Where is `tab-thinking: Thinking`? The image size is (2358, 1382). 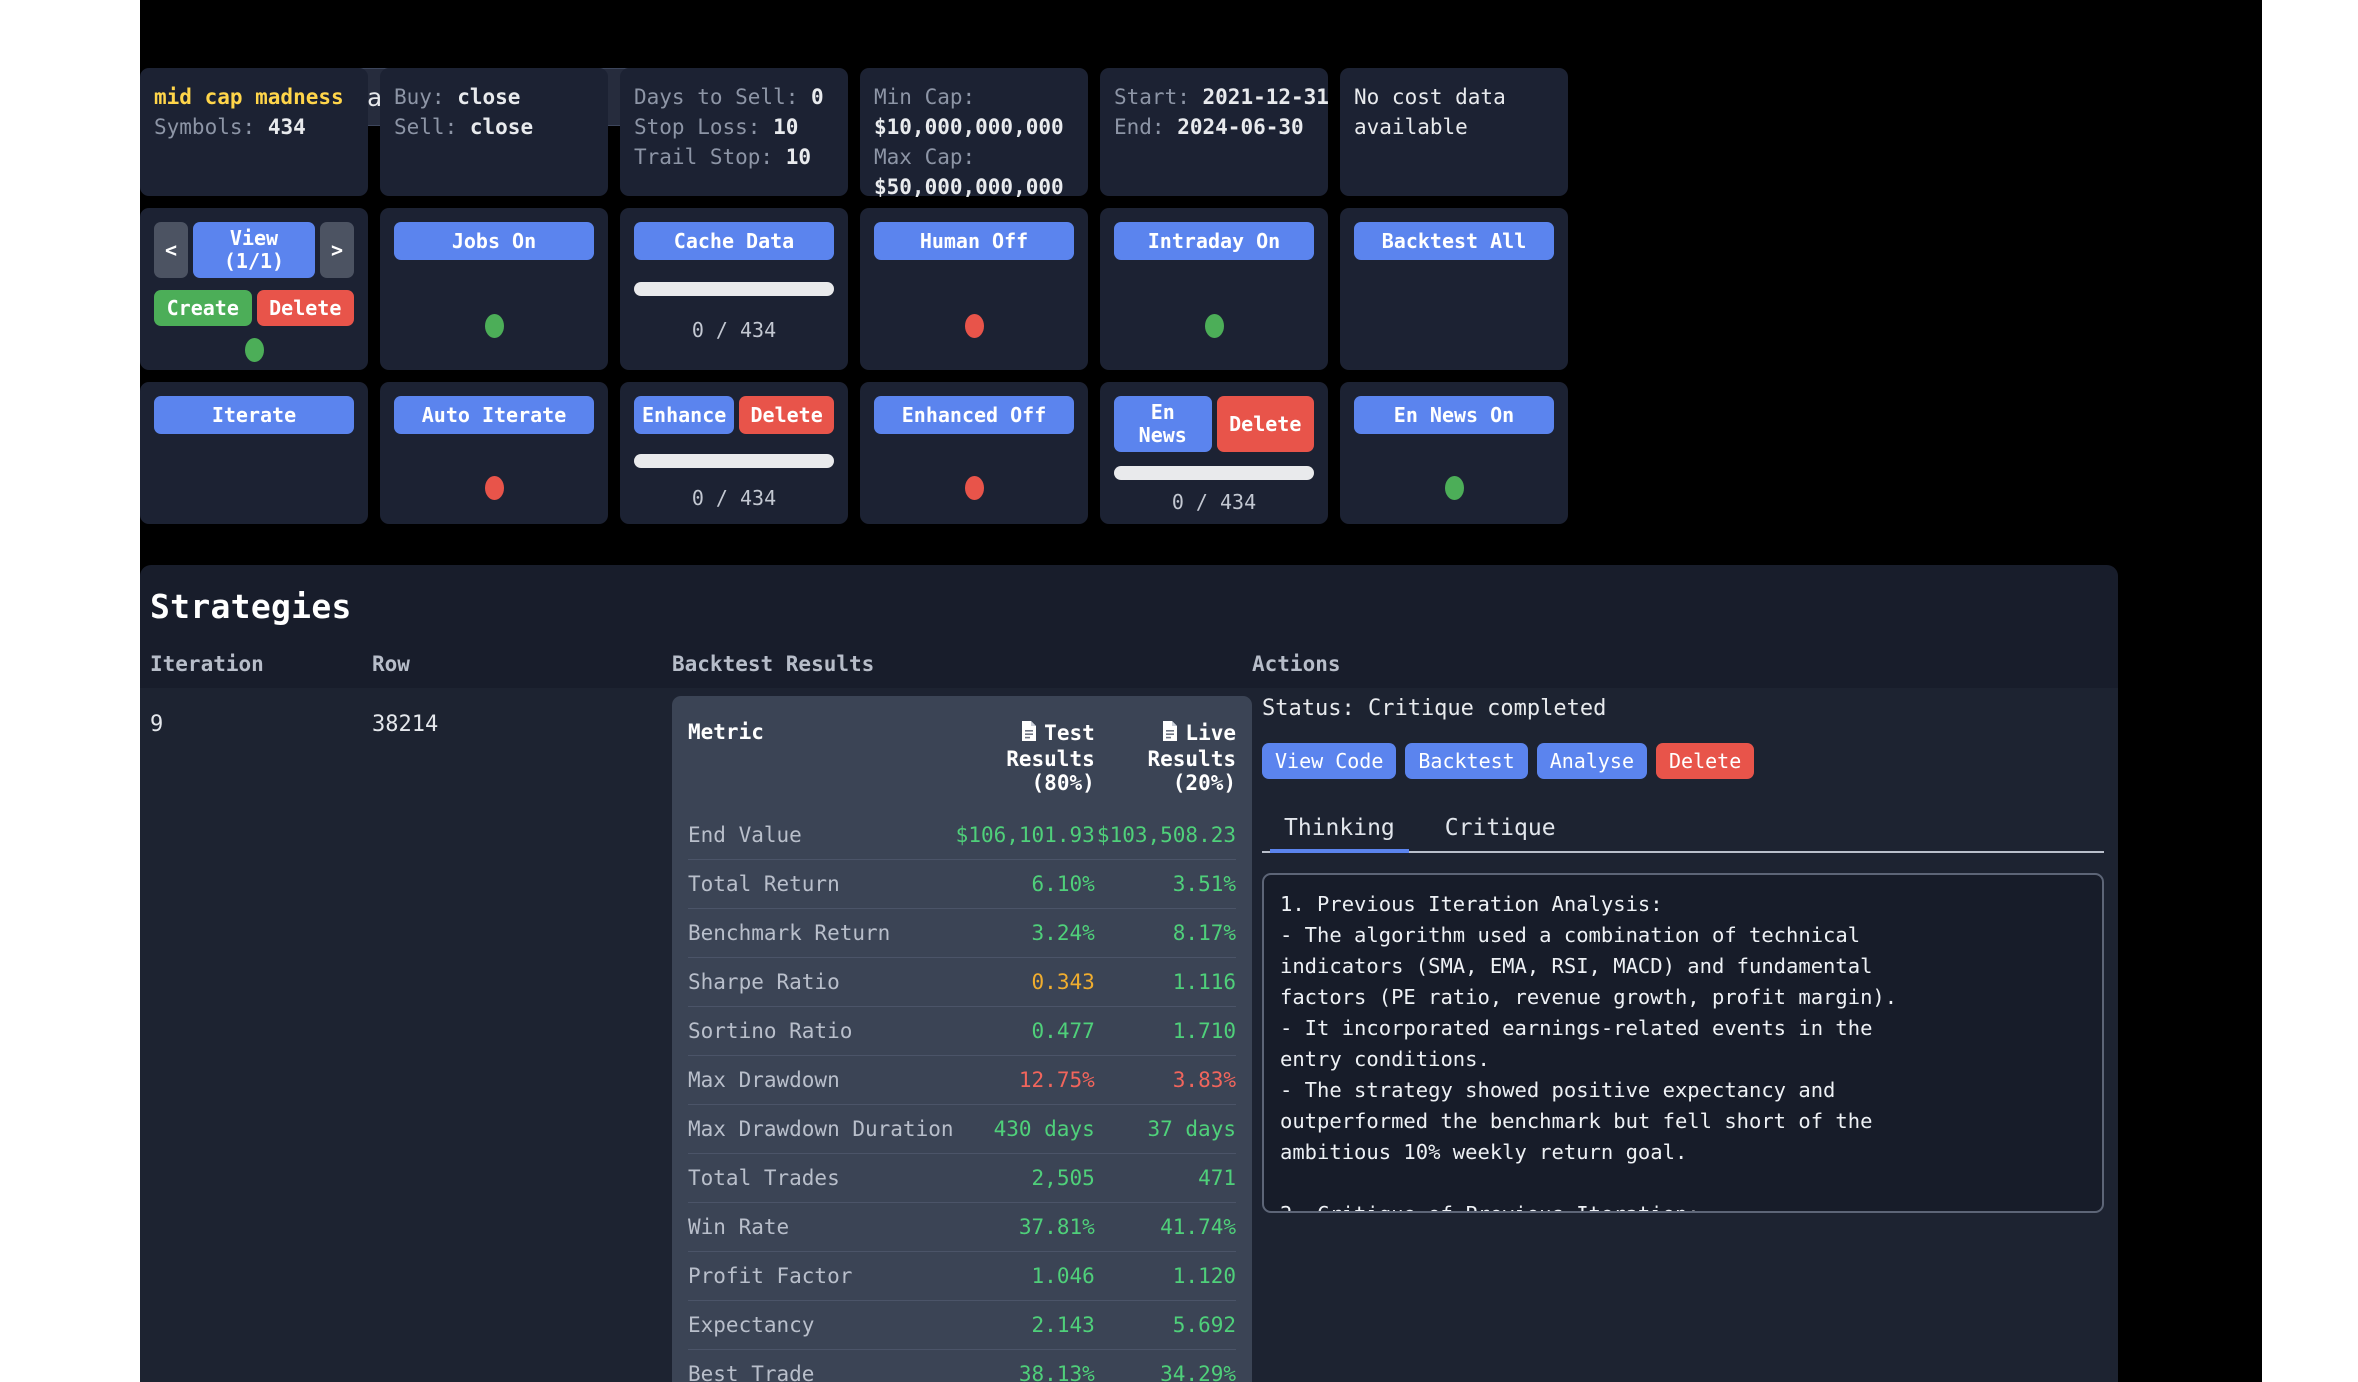 tab-thinking: Thinking is located at coordinates (1339, 831).